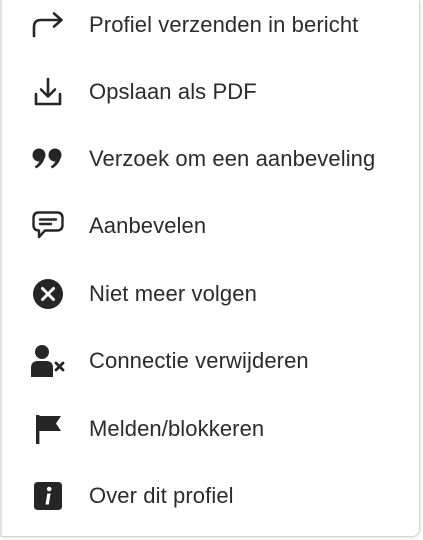  Describe the element at coordinates (173, 91) in the screenshot. I see `menu-item-label: Opslaan als PDF` at that location.